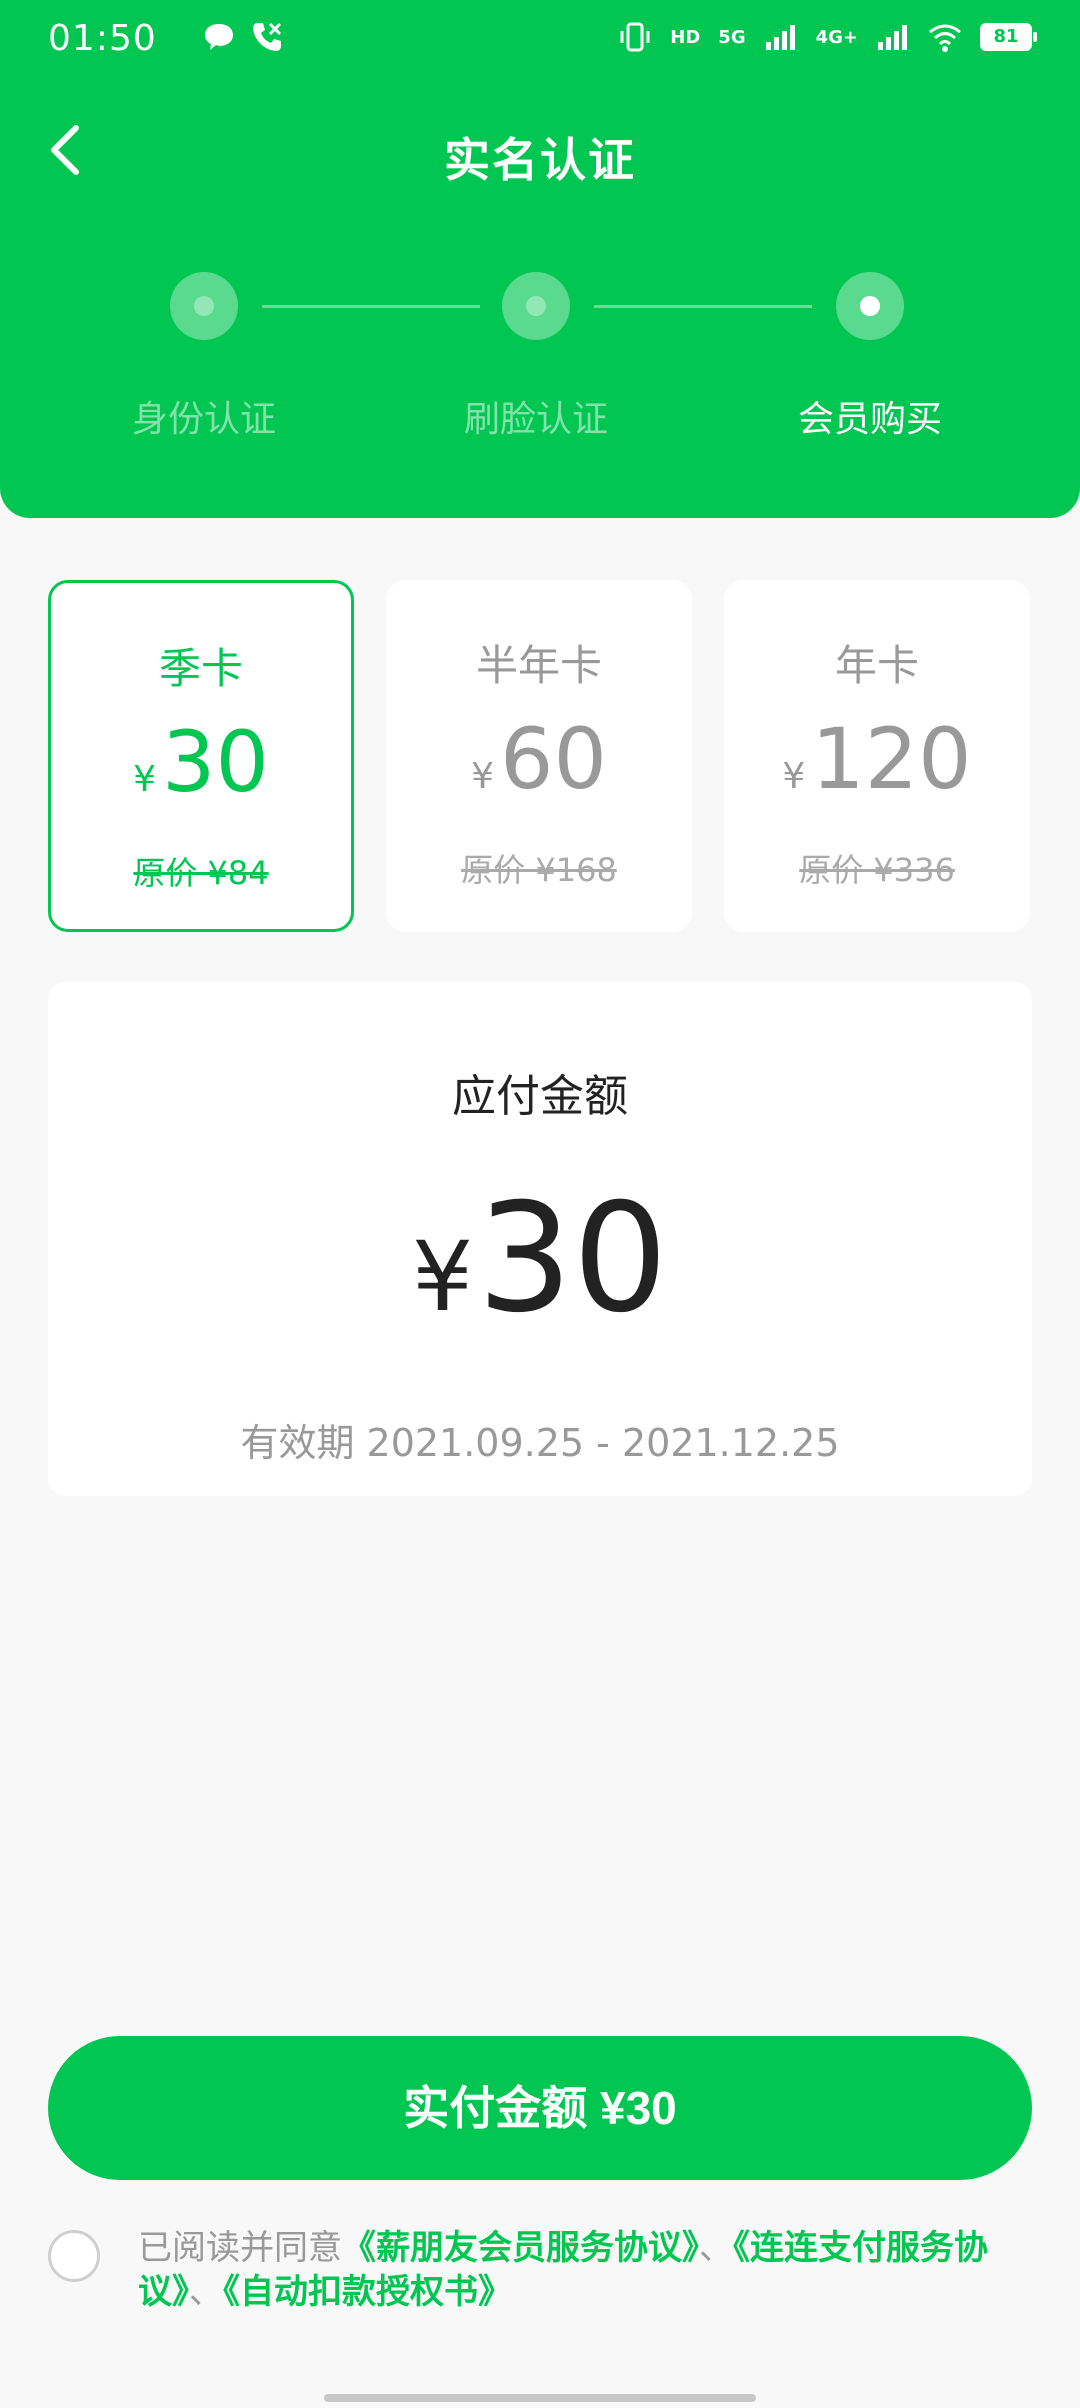 This screenshot has height=2408, width=1080. Describe the element at coordinates (635, 37) in the screenshot. I see `vibrate-icon` at that location.